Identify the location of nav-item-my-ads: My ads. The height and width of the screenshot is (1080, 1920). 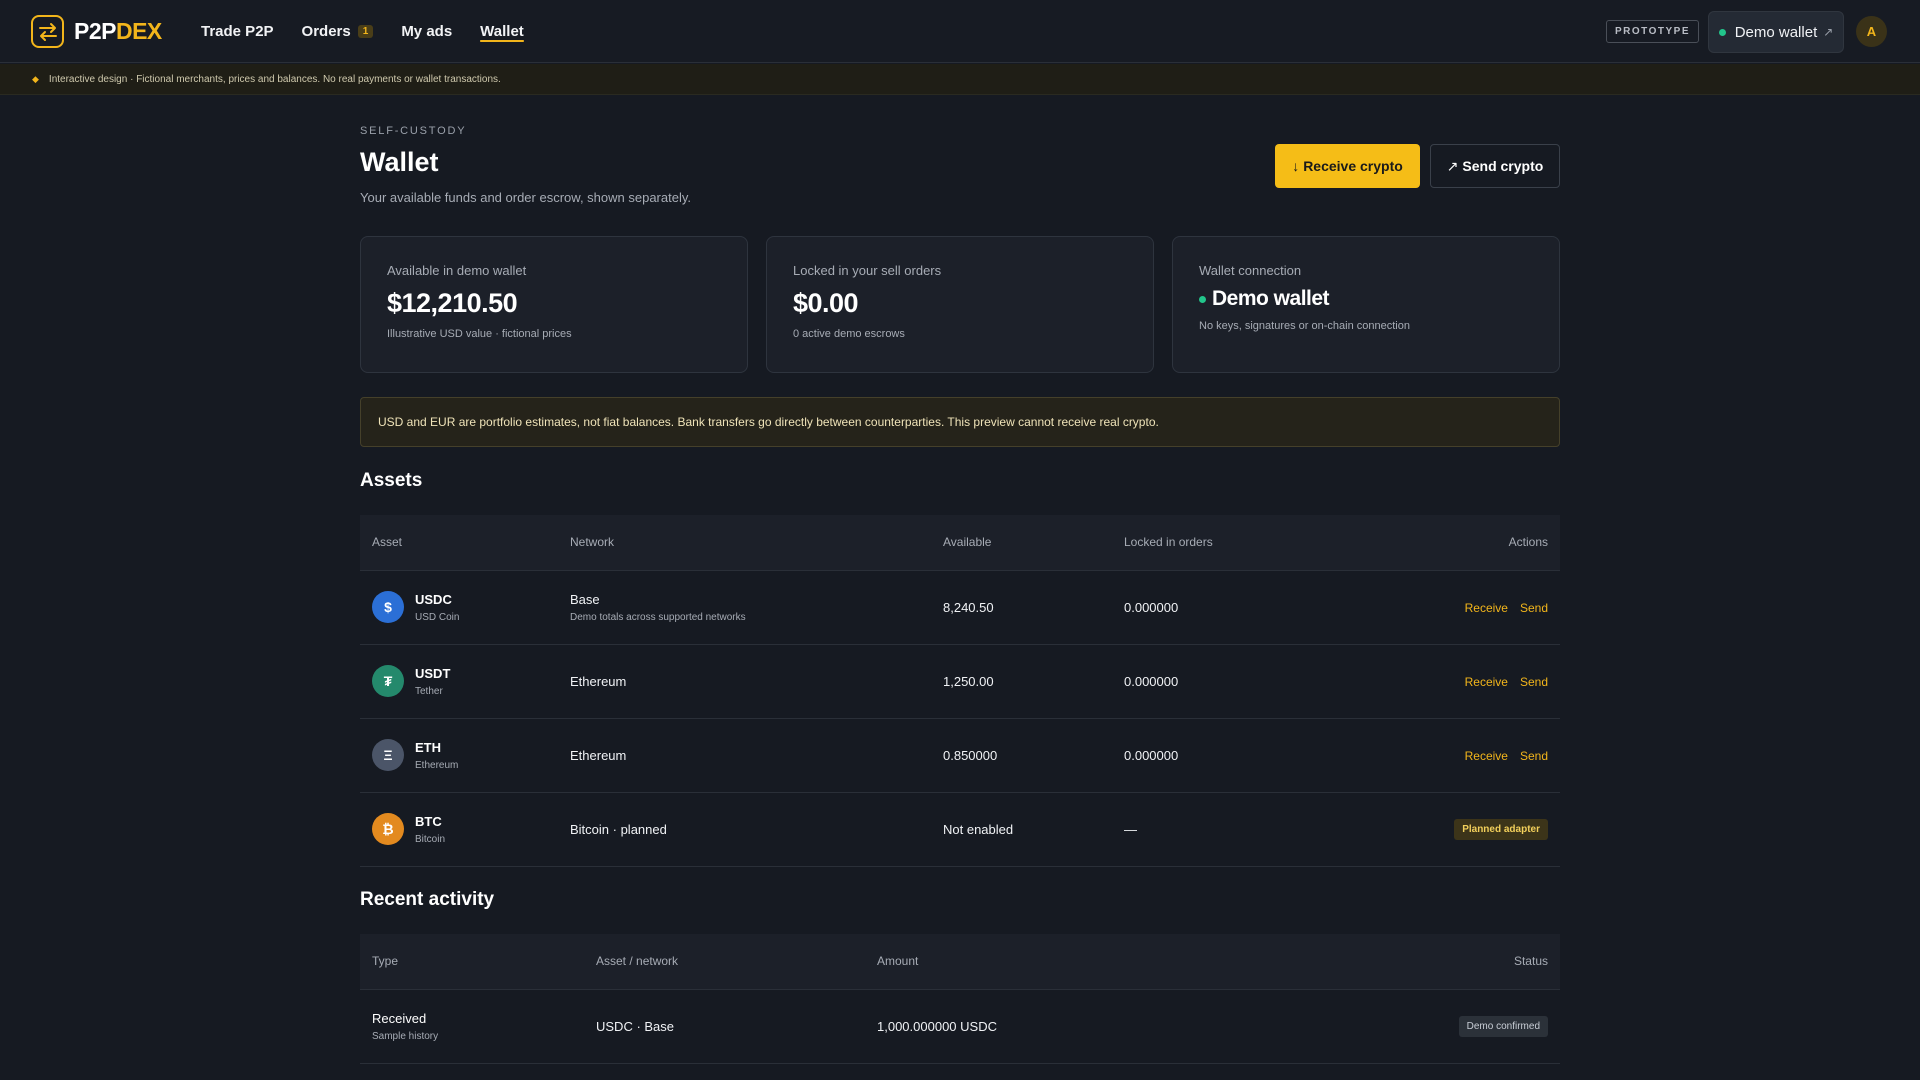
(426, 31).